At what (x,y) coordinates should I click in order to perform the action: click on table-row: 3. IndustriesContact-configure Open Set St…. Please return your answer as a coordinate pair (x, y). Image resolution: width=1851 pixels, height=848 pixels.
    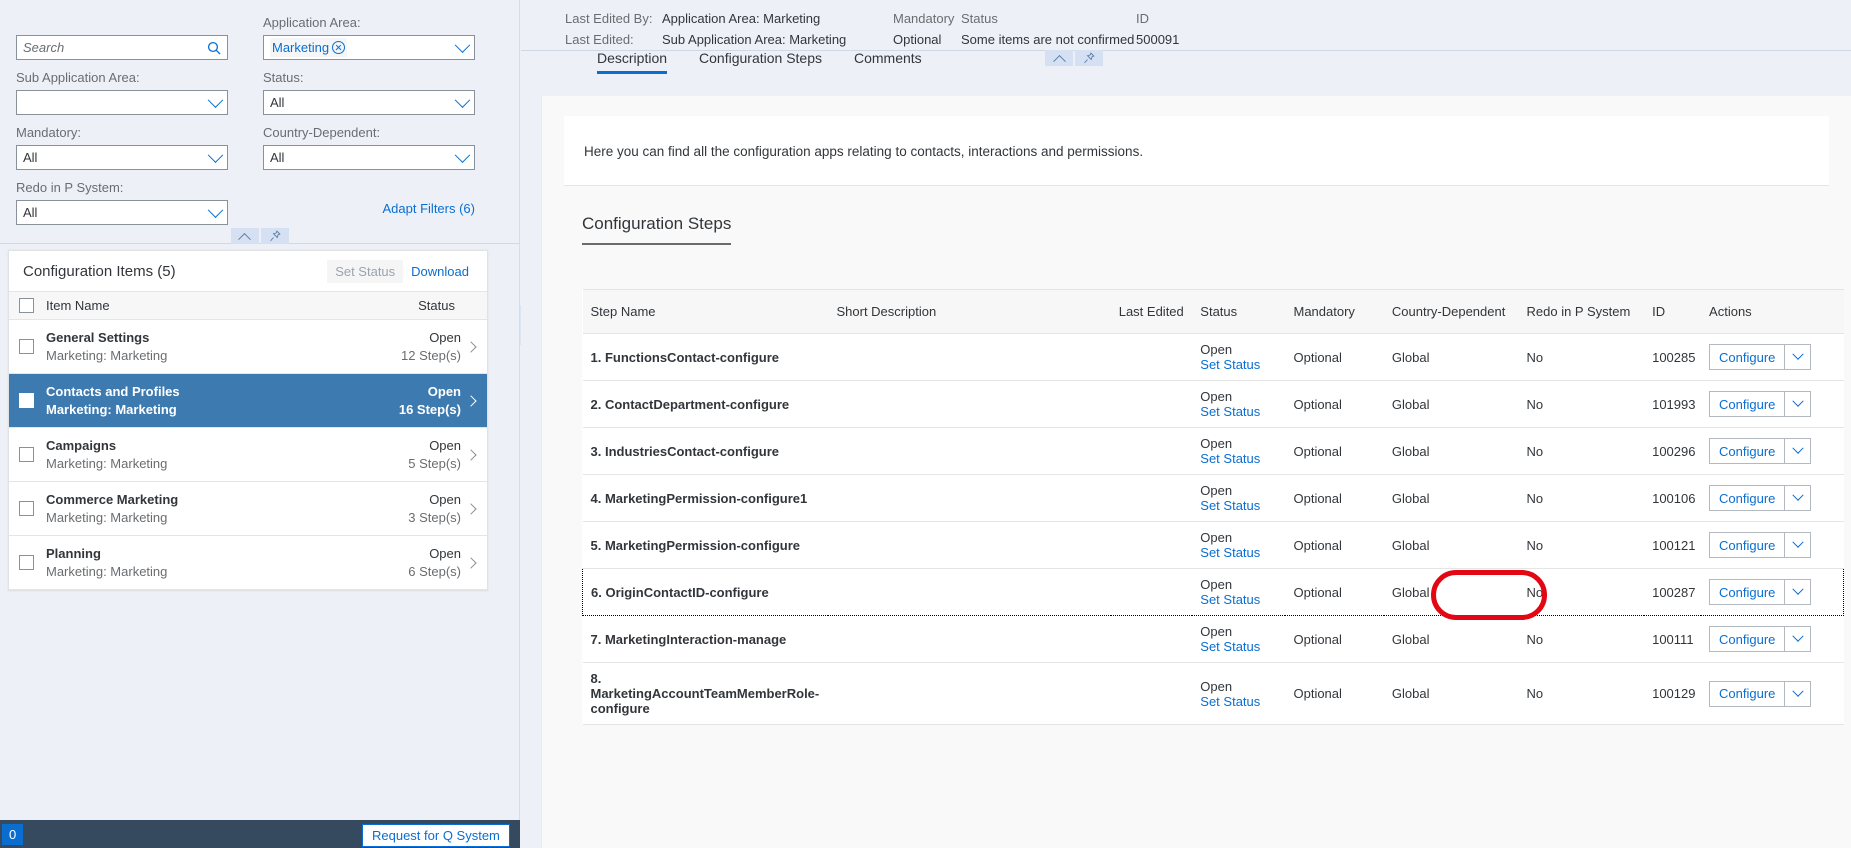
    Looking at the image, I should click on (1213, 451).